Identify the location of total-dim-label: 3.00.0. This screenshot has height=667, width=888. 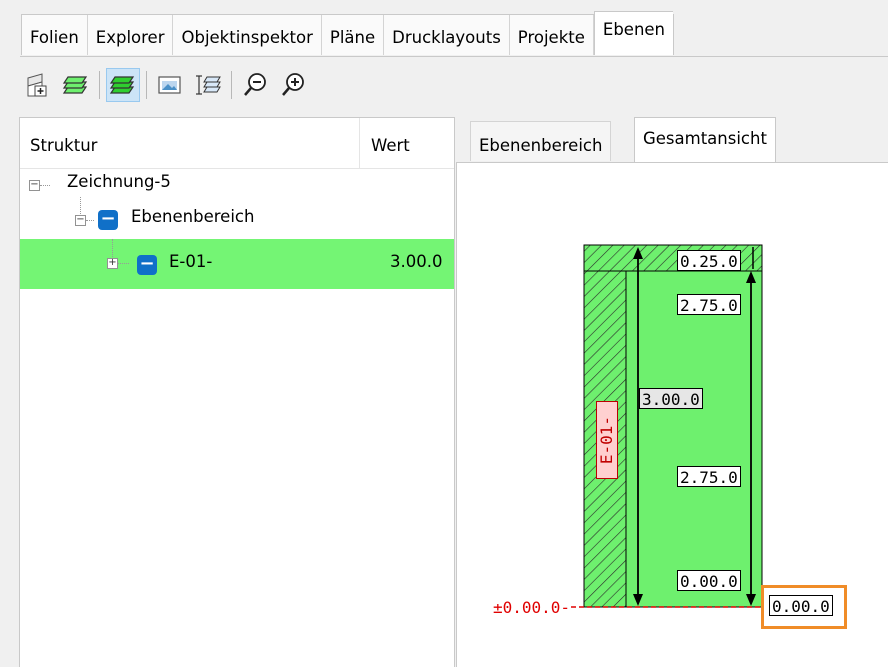
(671, 398).